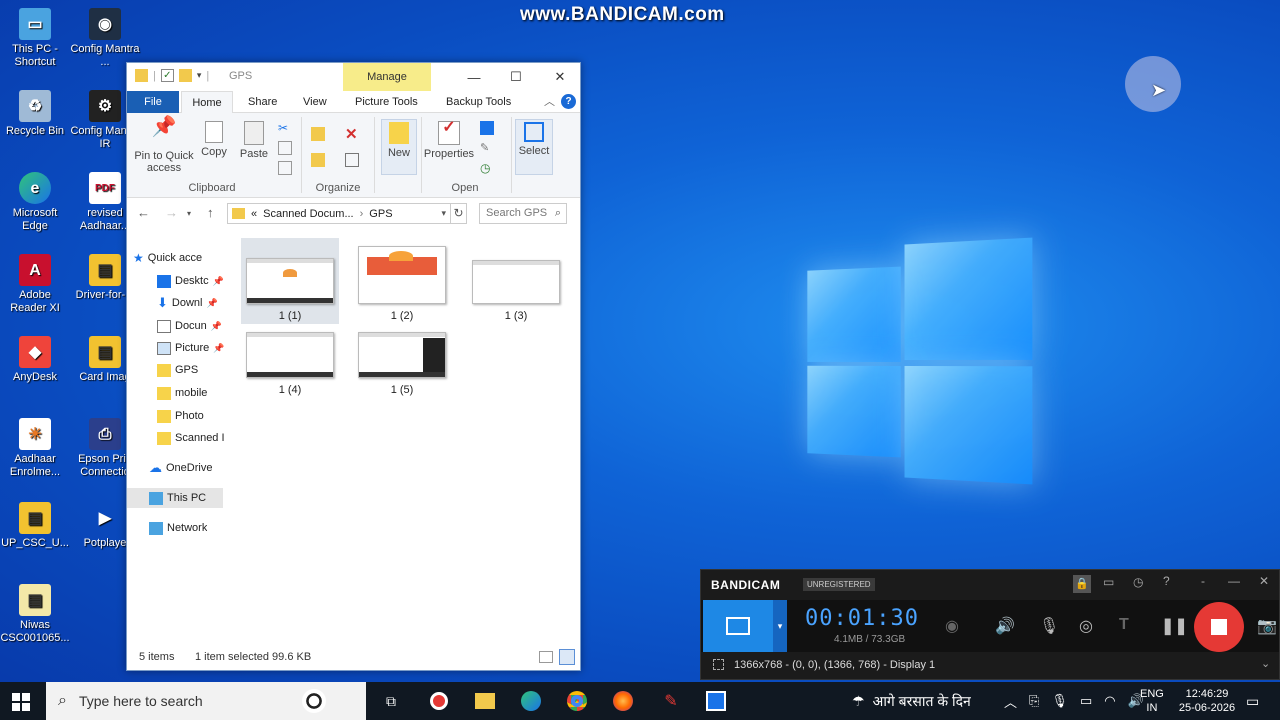 The height and width of the screenshot is (720, 1280). What do you see at coordinates (180, 468) in the screenshot?
I see `nav-onedrive: ☁ OneDrive` at bounding box center [180, 468].